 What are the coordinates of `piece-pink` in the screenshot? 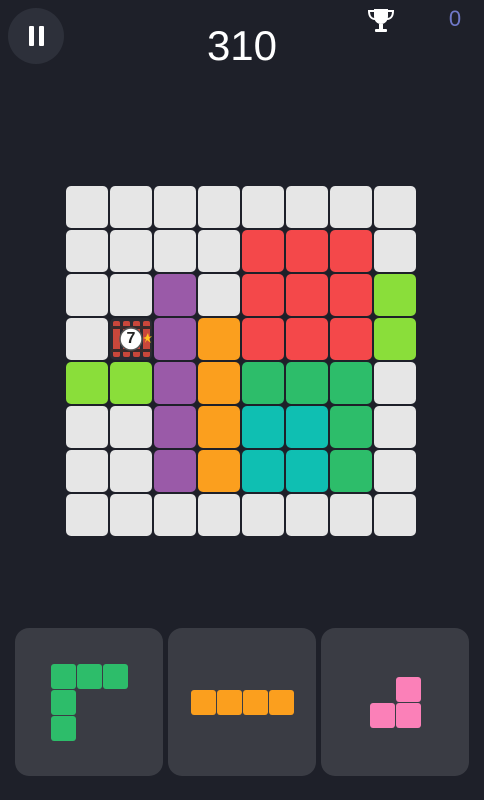 It's located at (395, 702).